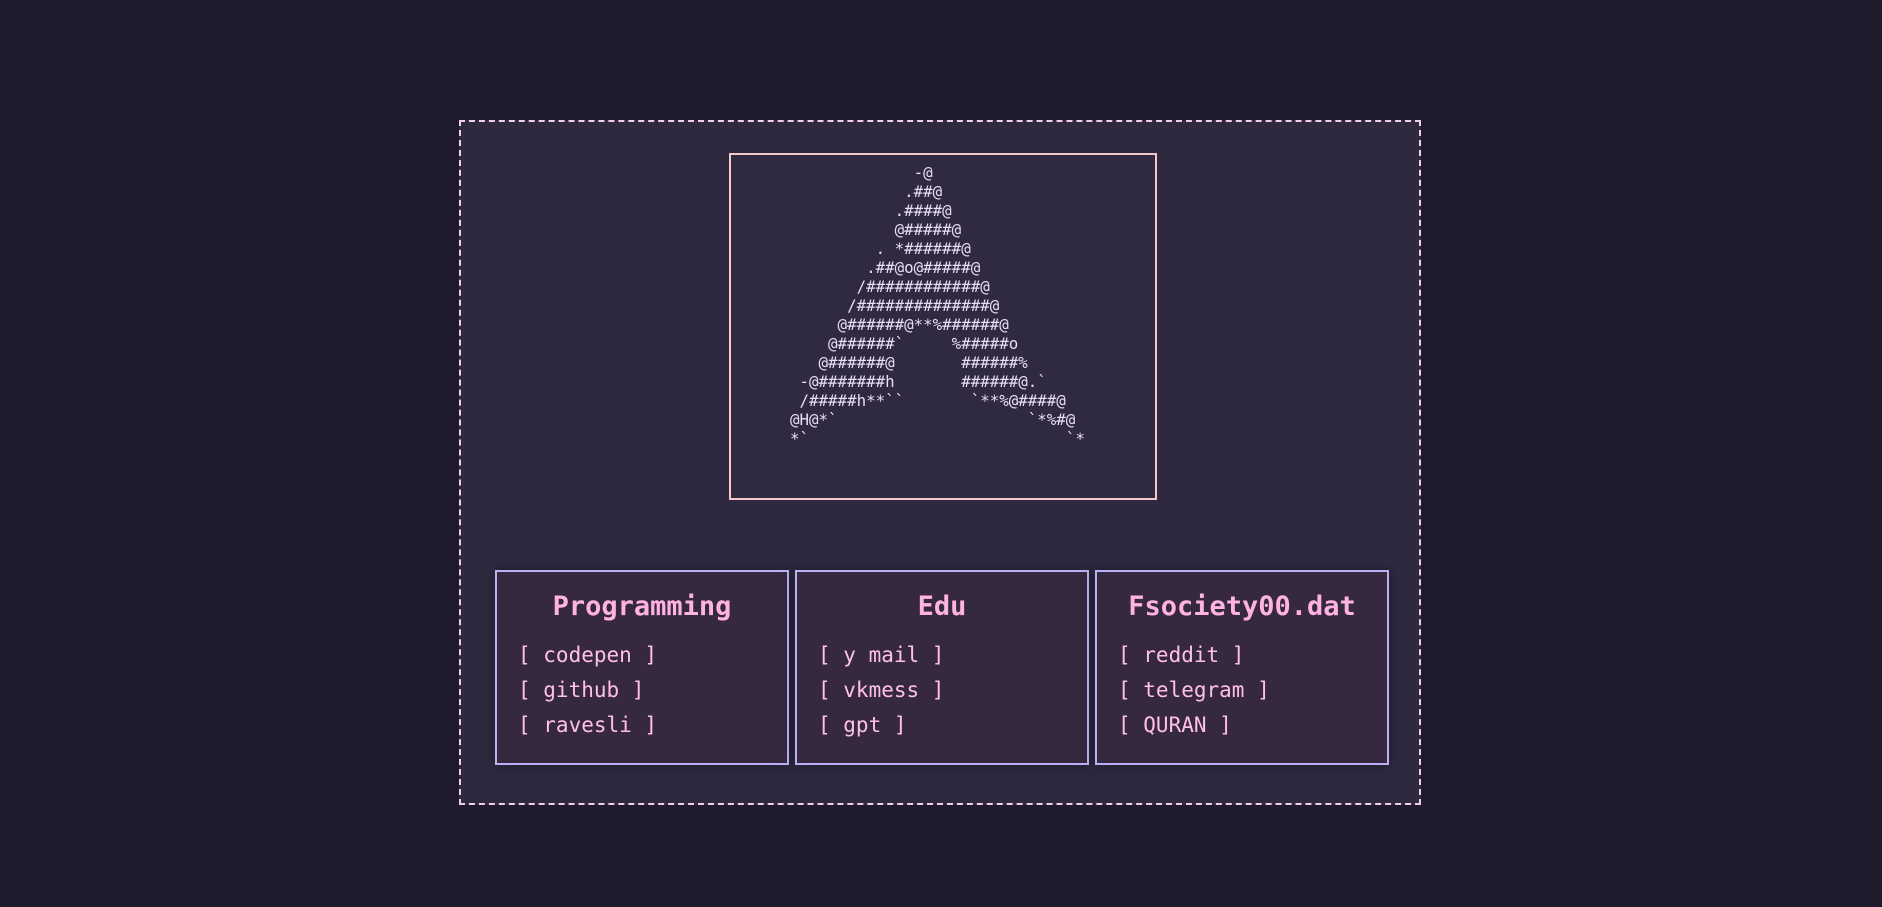 The width and height of the screenshot is (1882, 907). I want to click on link-codepen: [ codepen ], so click(587, 655).